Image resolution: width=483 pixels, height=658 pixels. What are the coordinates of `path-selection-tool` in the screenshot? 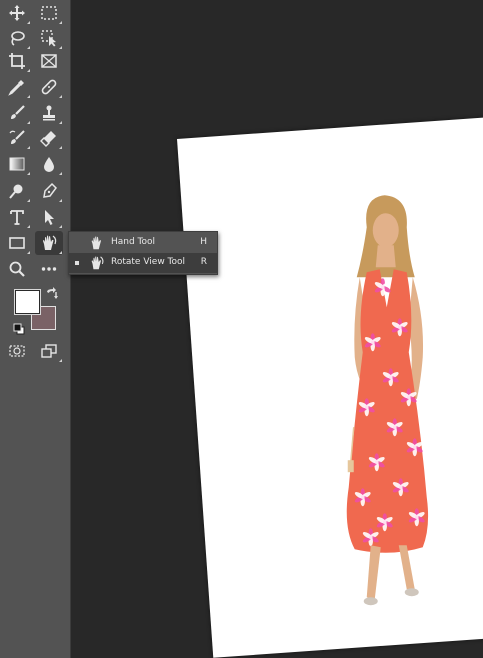 It's located at (49, 217).